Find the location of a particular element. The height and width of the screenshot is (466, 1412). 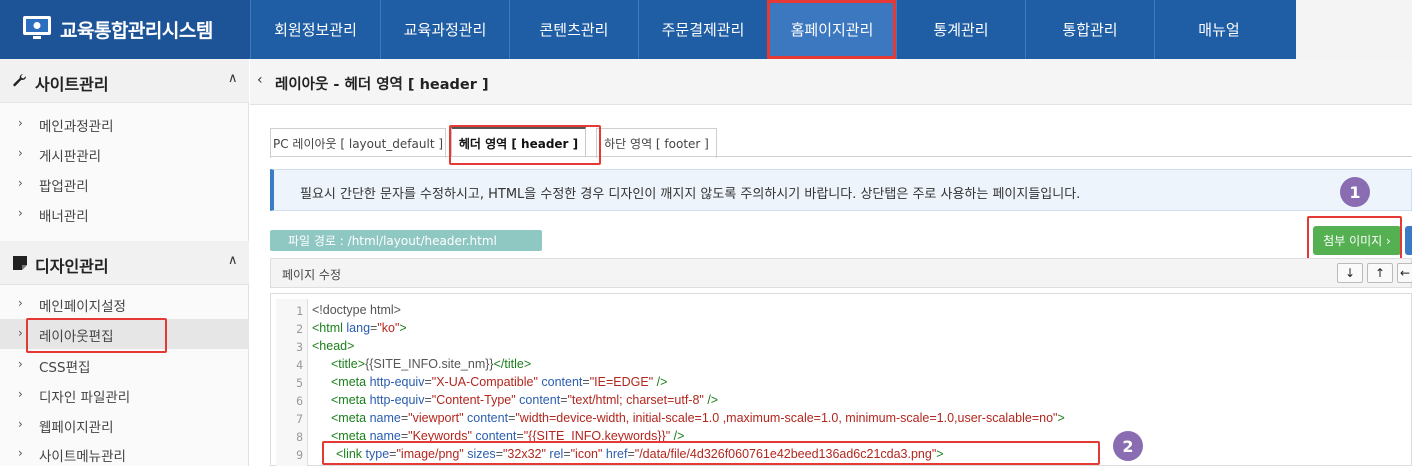

sidebar-item-label: 게시판관리 is located at coordinates (70, 157).